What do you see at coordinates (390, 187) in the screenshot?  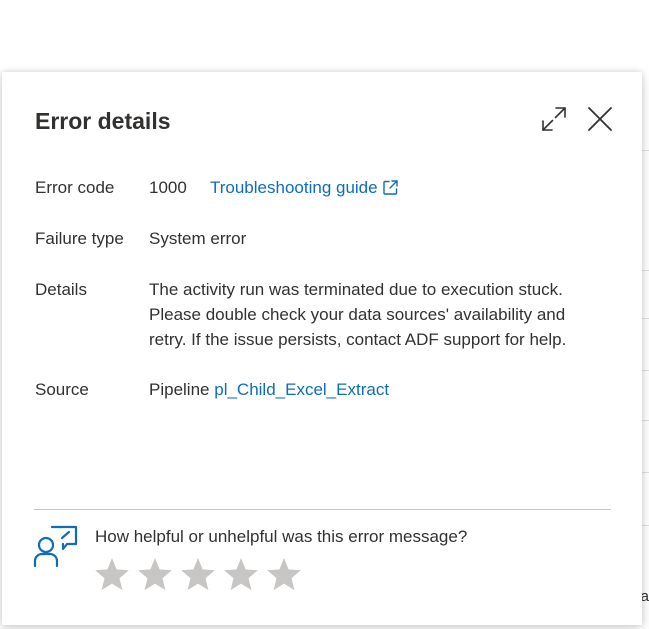 I see `external-link-icon` at bounding box center [390, 187].